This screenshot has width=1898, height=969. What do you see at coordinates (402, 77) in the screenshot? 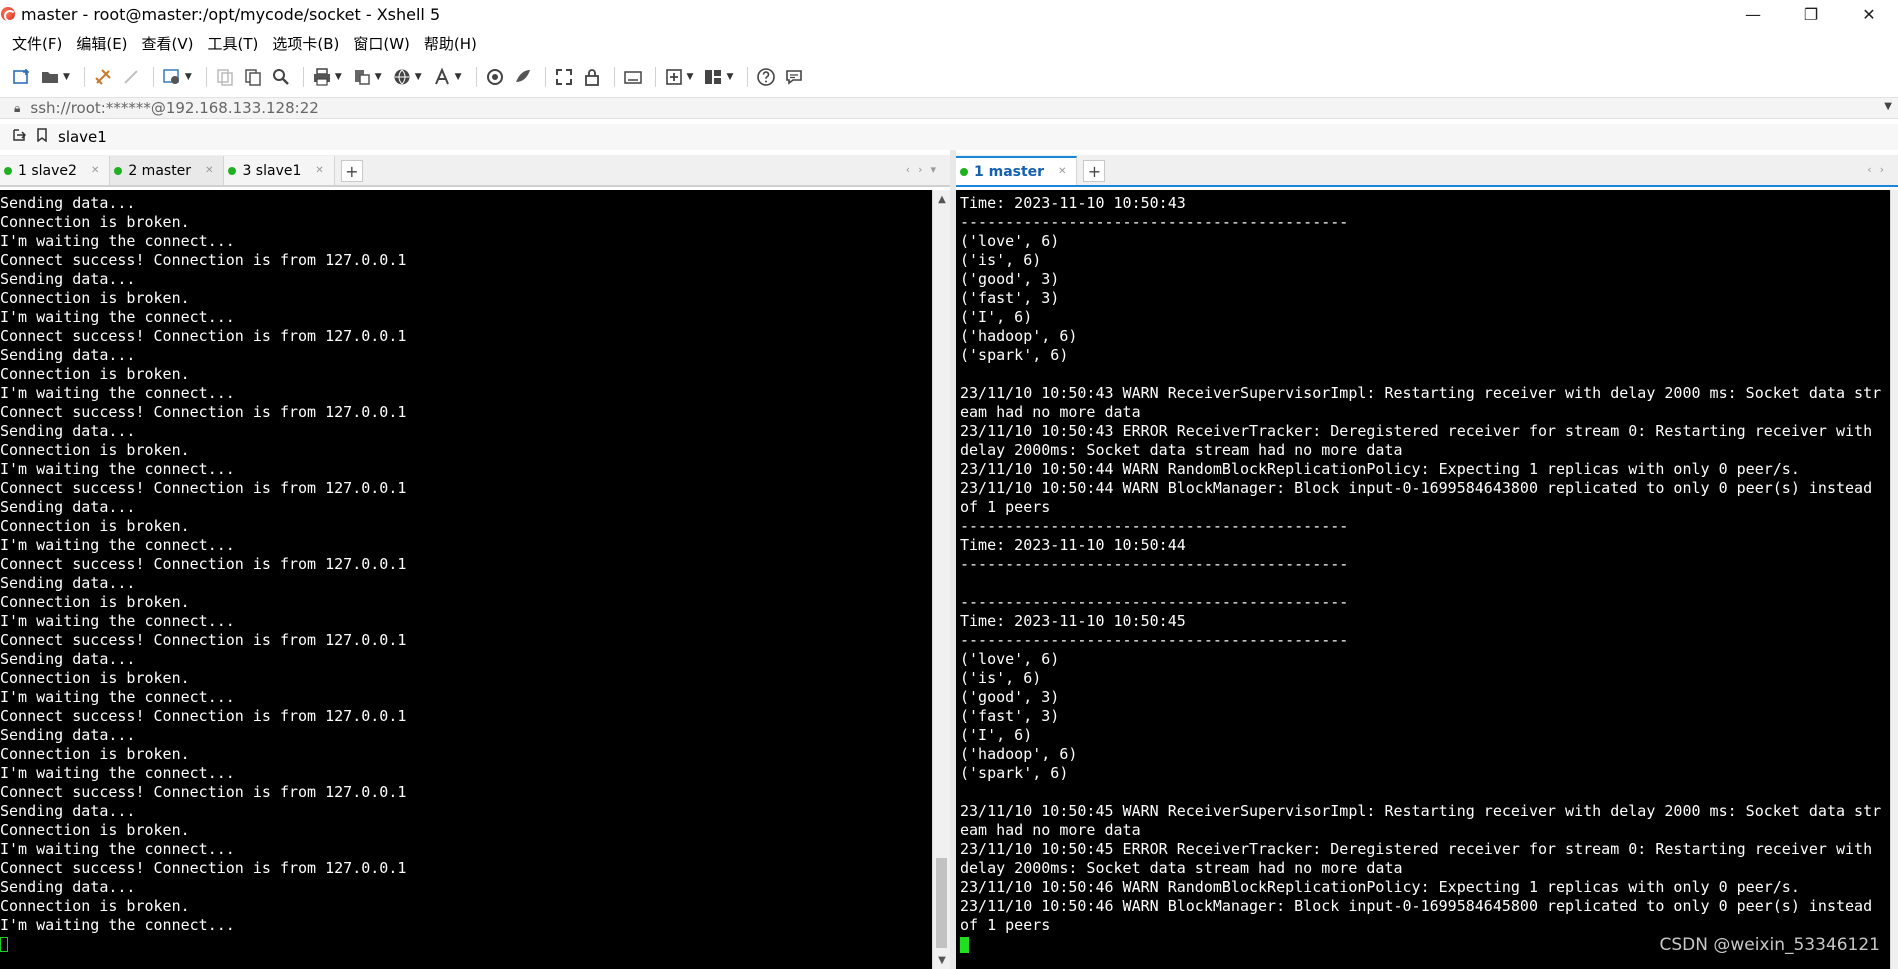
I see `globe-icon` at bounding box center [402, 77].